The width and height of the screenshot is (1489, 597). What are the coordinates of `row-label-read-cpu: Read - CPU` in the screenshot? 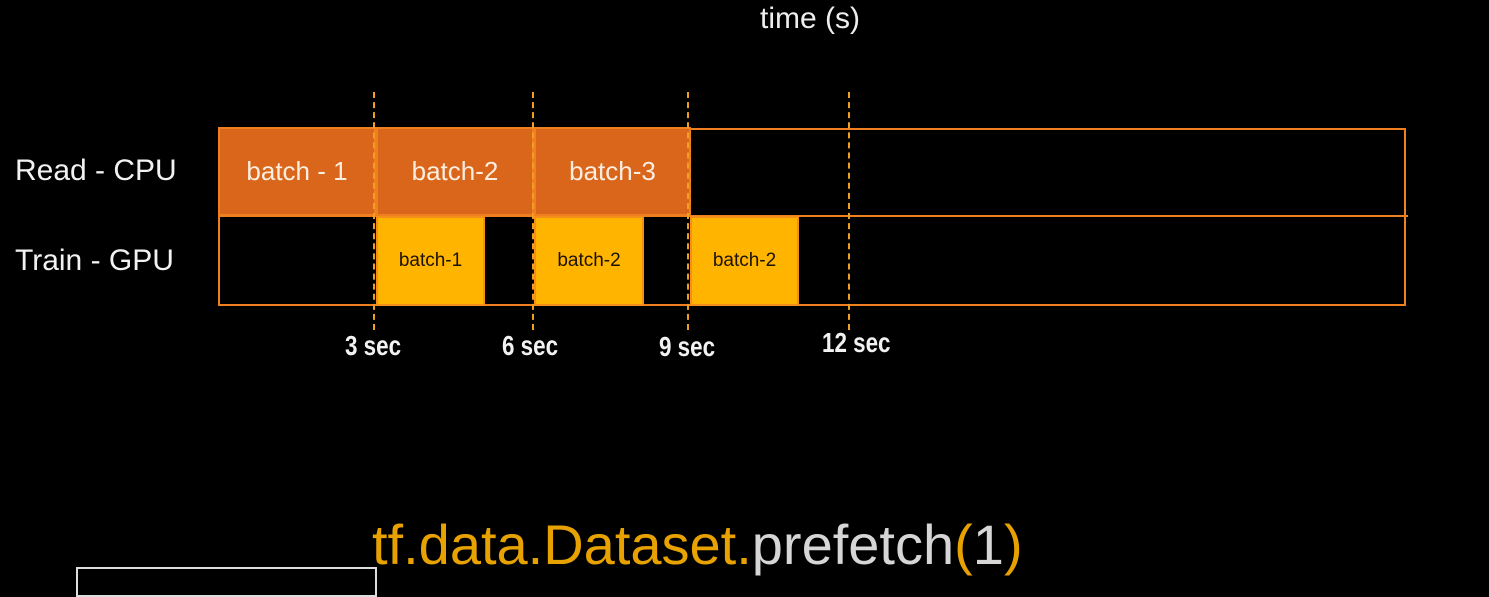 It's located at (96, 170).